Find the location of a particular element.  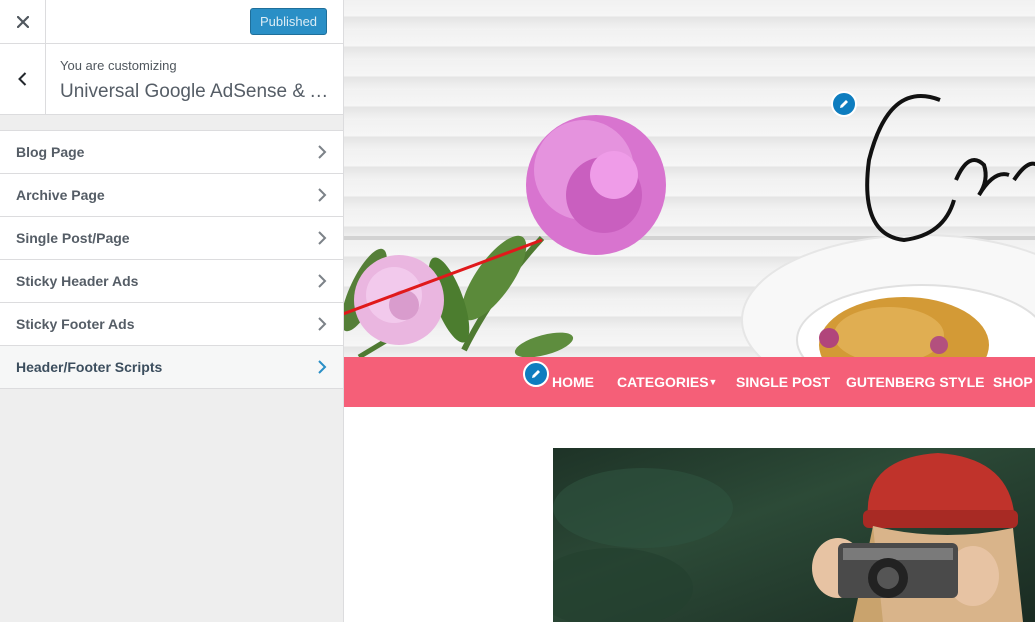

annotation-arrow is located at coordinates (443, 277).